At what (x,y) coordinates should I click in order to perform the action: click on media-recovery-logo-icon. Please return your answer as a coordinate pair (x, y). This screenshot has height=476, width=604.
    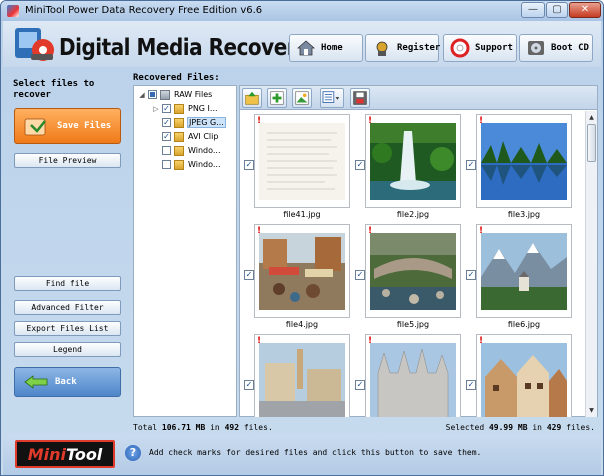
    Looking at the image, I should click on (34, 44).